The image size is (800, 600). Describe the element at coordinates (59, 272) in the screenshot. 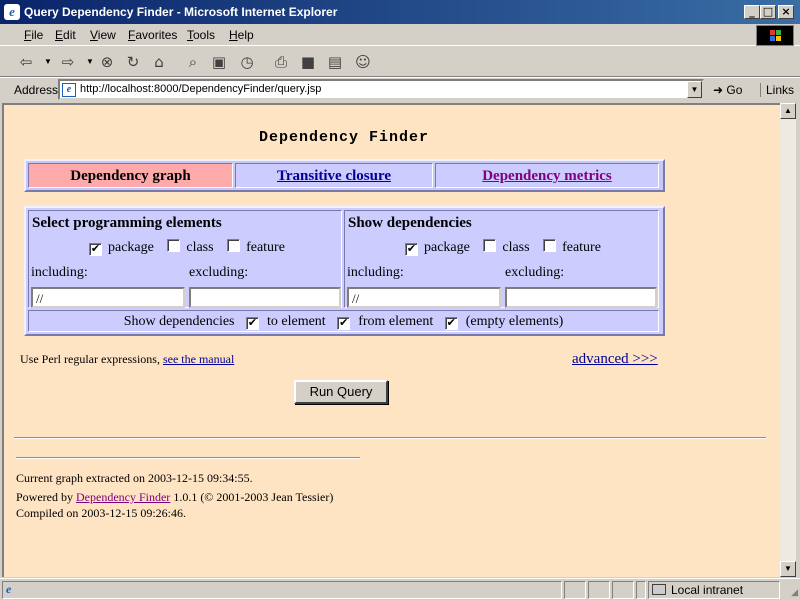

I see `select-including-label: including:` at that location.